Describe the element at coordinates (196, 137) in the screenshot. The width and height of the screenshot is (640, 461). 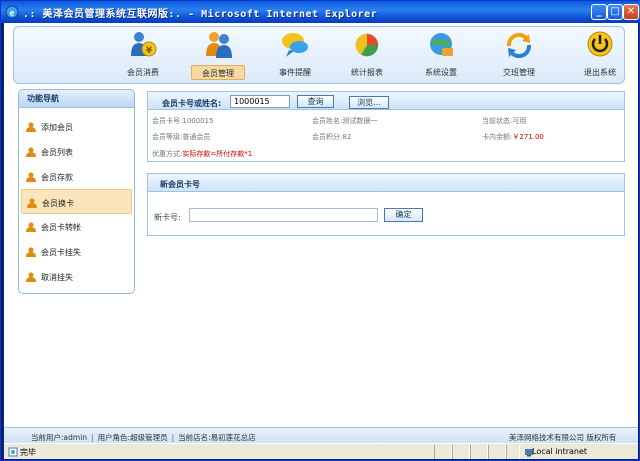
I see `level-value: 普通会员` at that location.